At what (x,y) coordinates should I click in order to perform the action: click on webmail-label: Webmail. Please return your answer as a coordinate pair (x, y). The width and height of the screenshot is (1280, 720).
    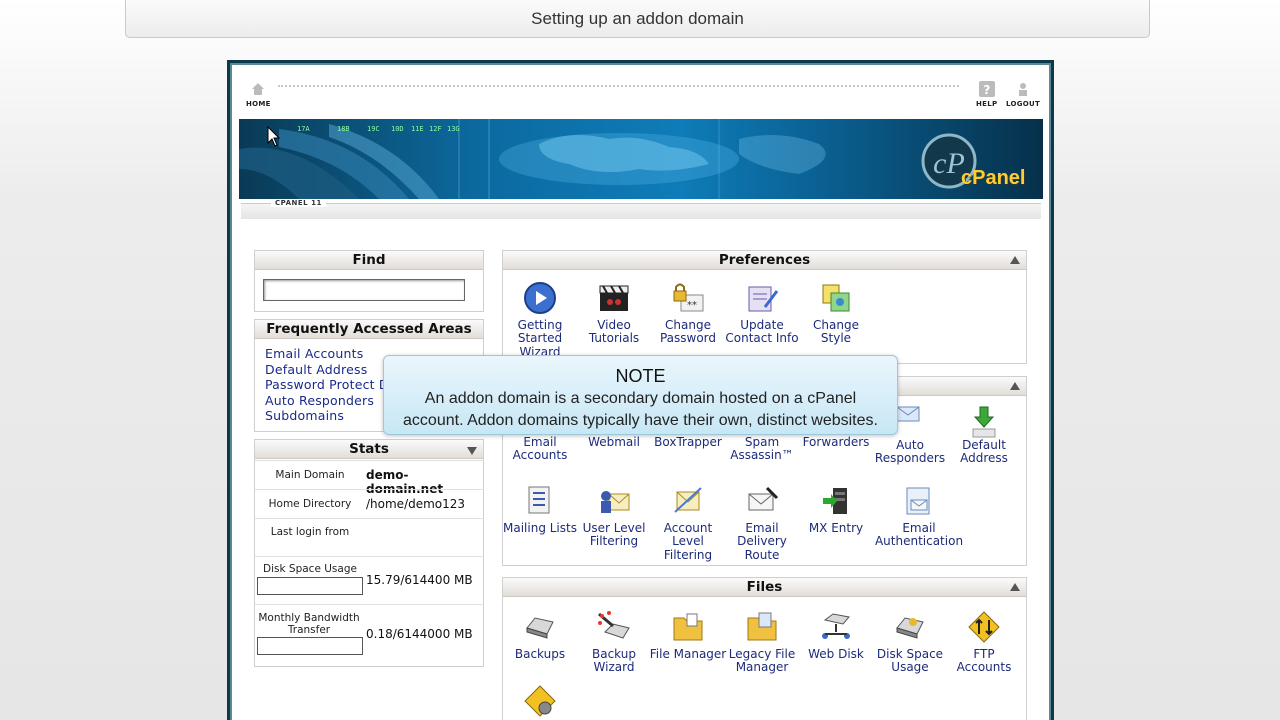
    Looking at the image, I should click on (614, 442).